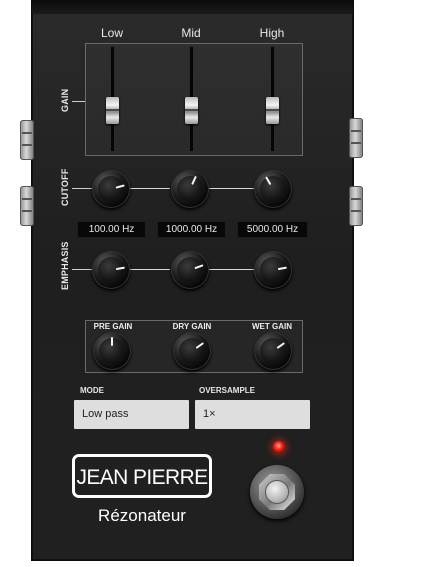  Describe the element at coordinates (112, 351) in the screenshot. I see `pre-gain-knob` at that location.